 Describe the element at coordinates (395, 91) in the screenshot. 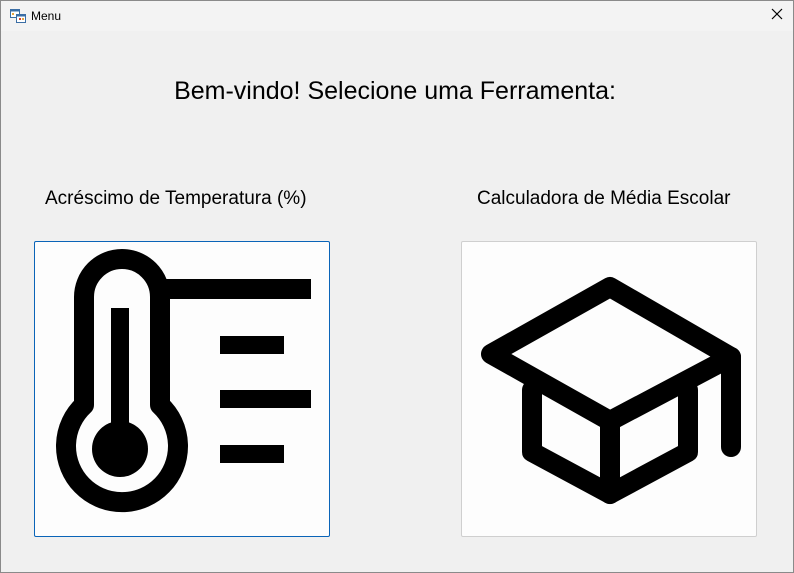

I see `page-heading-text: Bem-vindo! Selecione uma Ferramenta:` at that location.